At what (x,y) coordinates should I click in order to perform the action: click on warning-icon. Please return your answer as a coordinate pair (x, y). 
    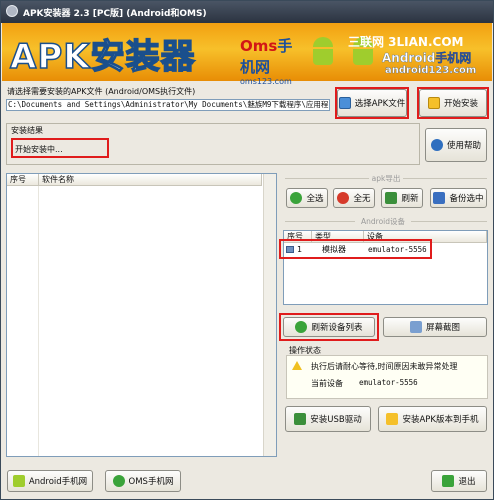
    Looking at the image, I should click on (297, 365).